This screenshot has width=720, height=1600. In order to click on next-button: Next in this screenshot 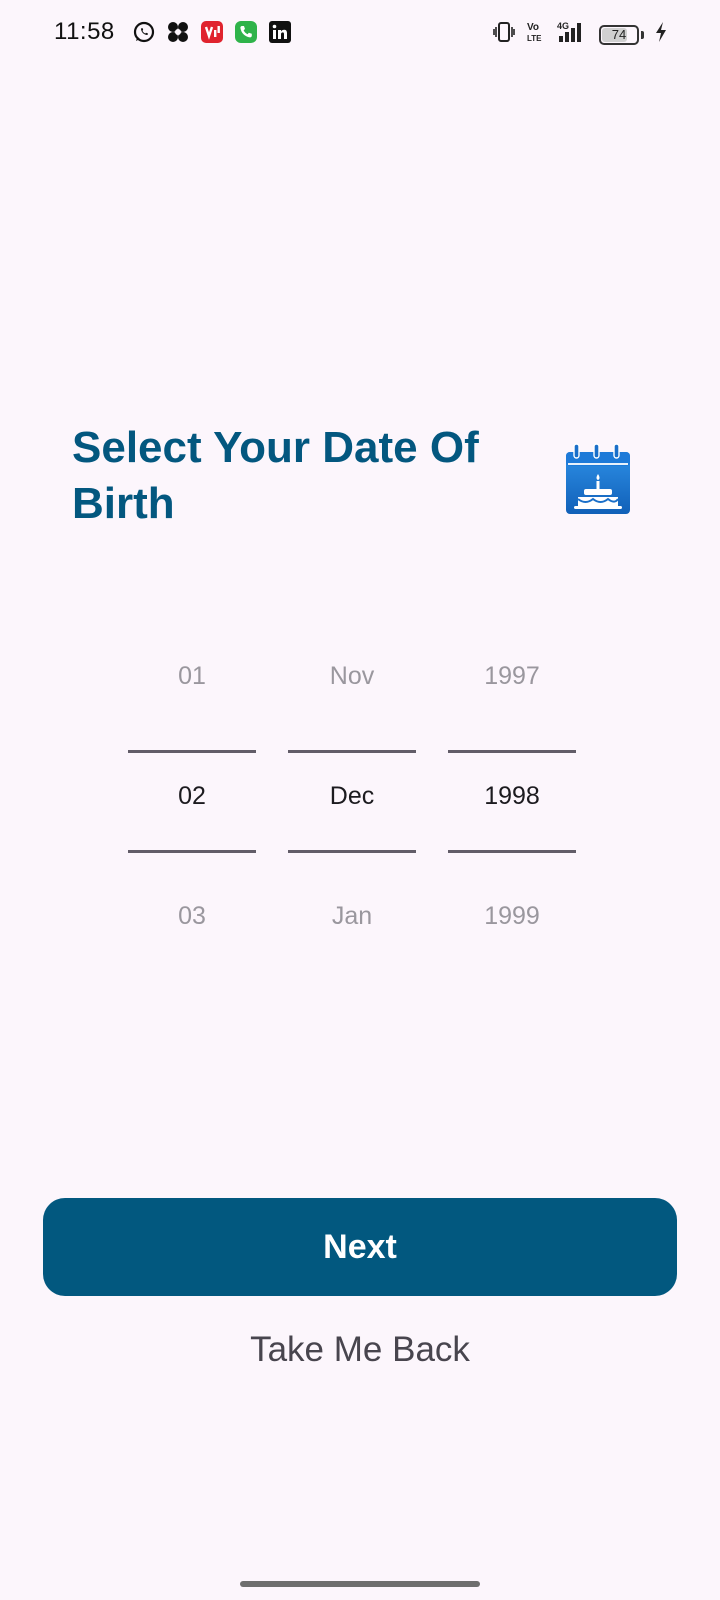, I will do `click(360, 1247)`.